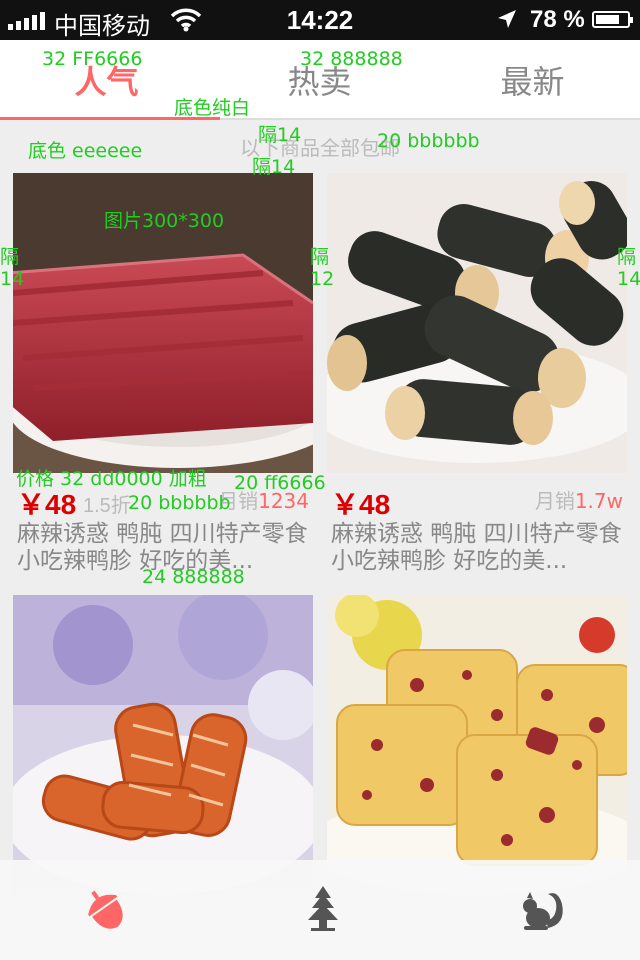 The height and width of the screenshot is (960, 640). What do you see at coordinates (612, 19) in the screenshot?
I see `battery-icon` at bounding box center [612, 19].